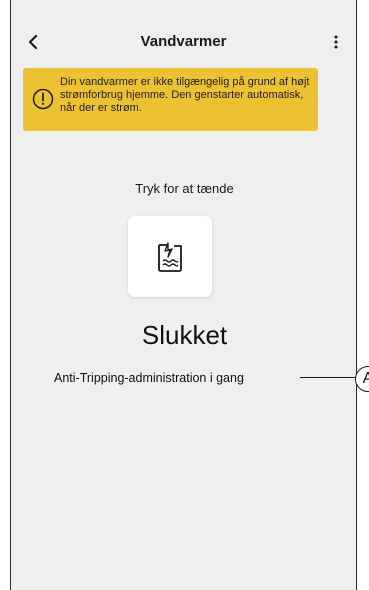  I want to click on tap-to-turn-on-label: Tryk for at tænde, so click(184, 188).